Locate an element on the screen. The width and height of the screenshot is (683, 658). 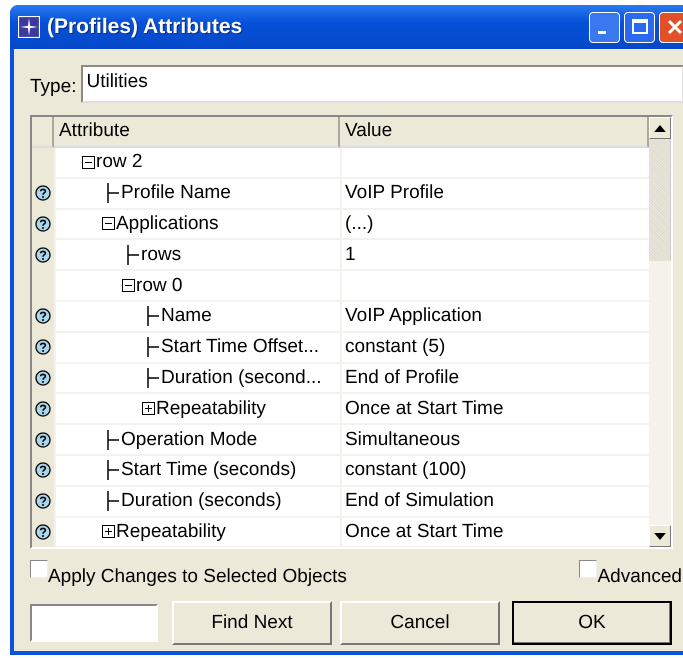
attribute-value: Simultaneous is located at coordinates (402, 439).